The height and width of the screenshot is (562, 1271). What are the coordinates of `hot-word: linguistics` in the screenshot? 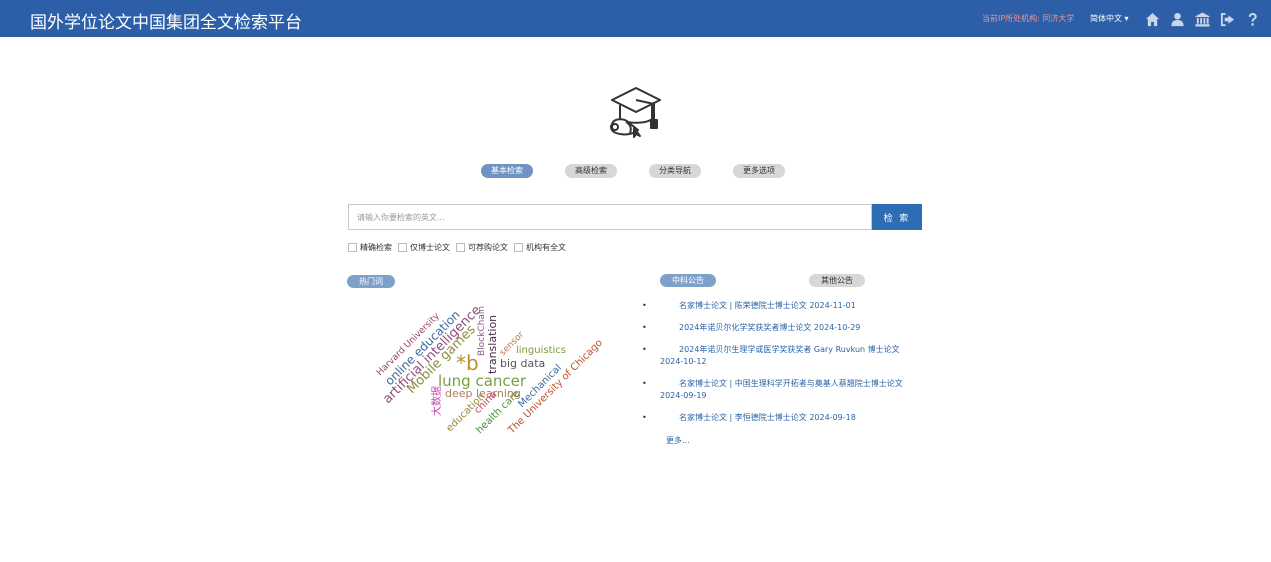 It's located at (541, 350).